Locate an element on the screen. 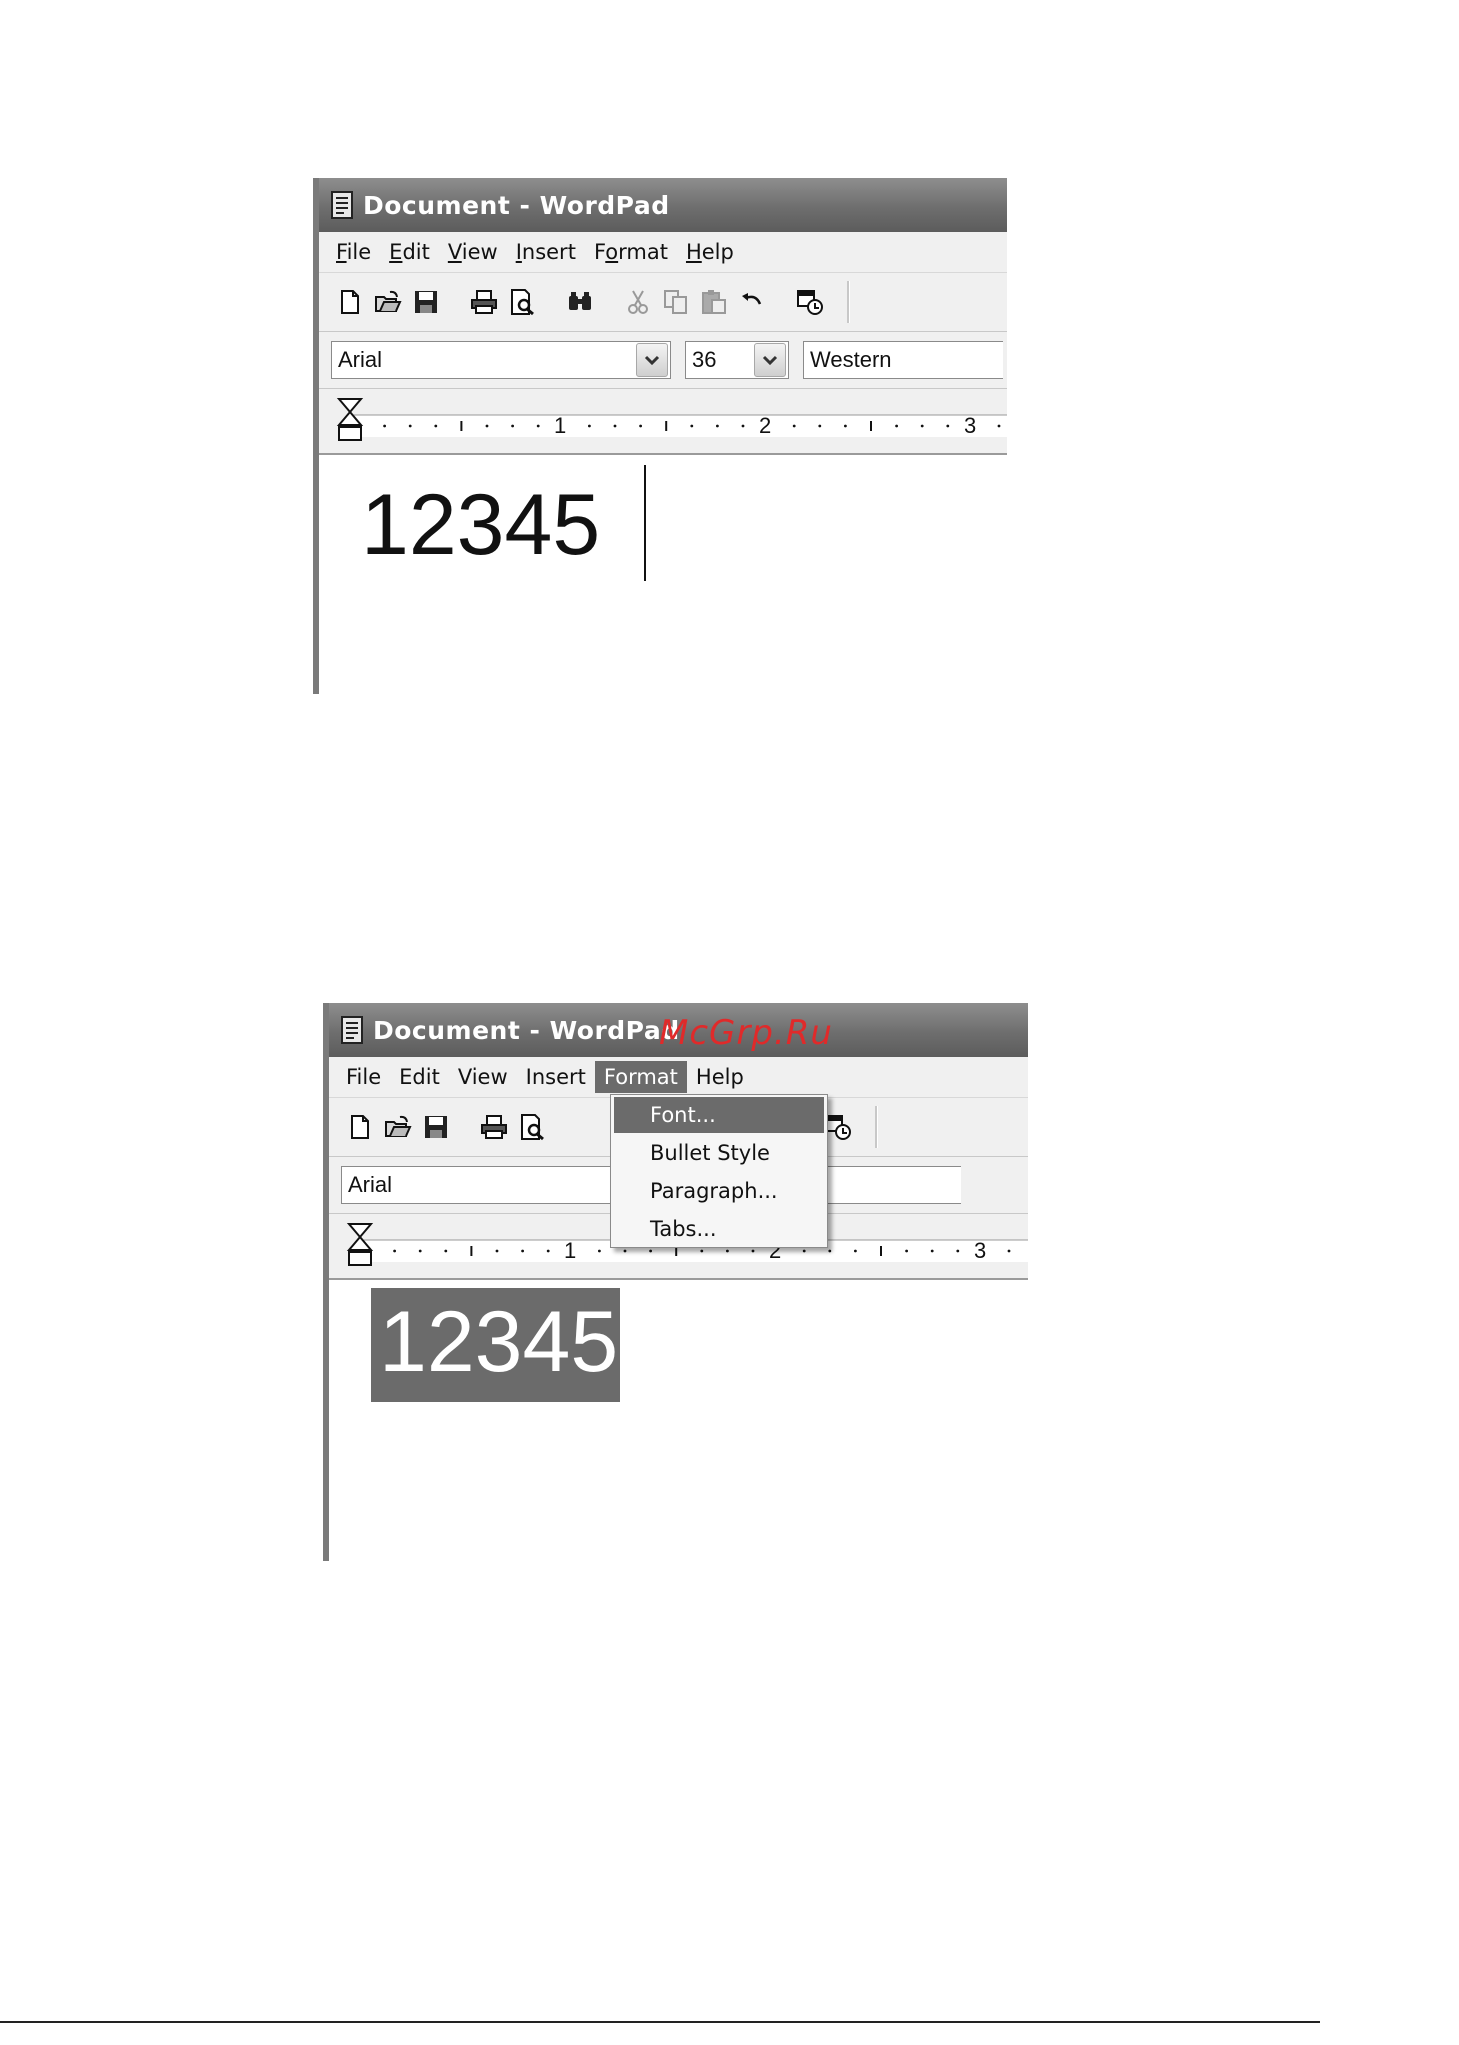 This screenshot has height=2045, width=1459. paste-icon is located at coordinates (714, 302).